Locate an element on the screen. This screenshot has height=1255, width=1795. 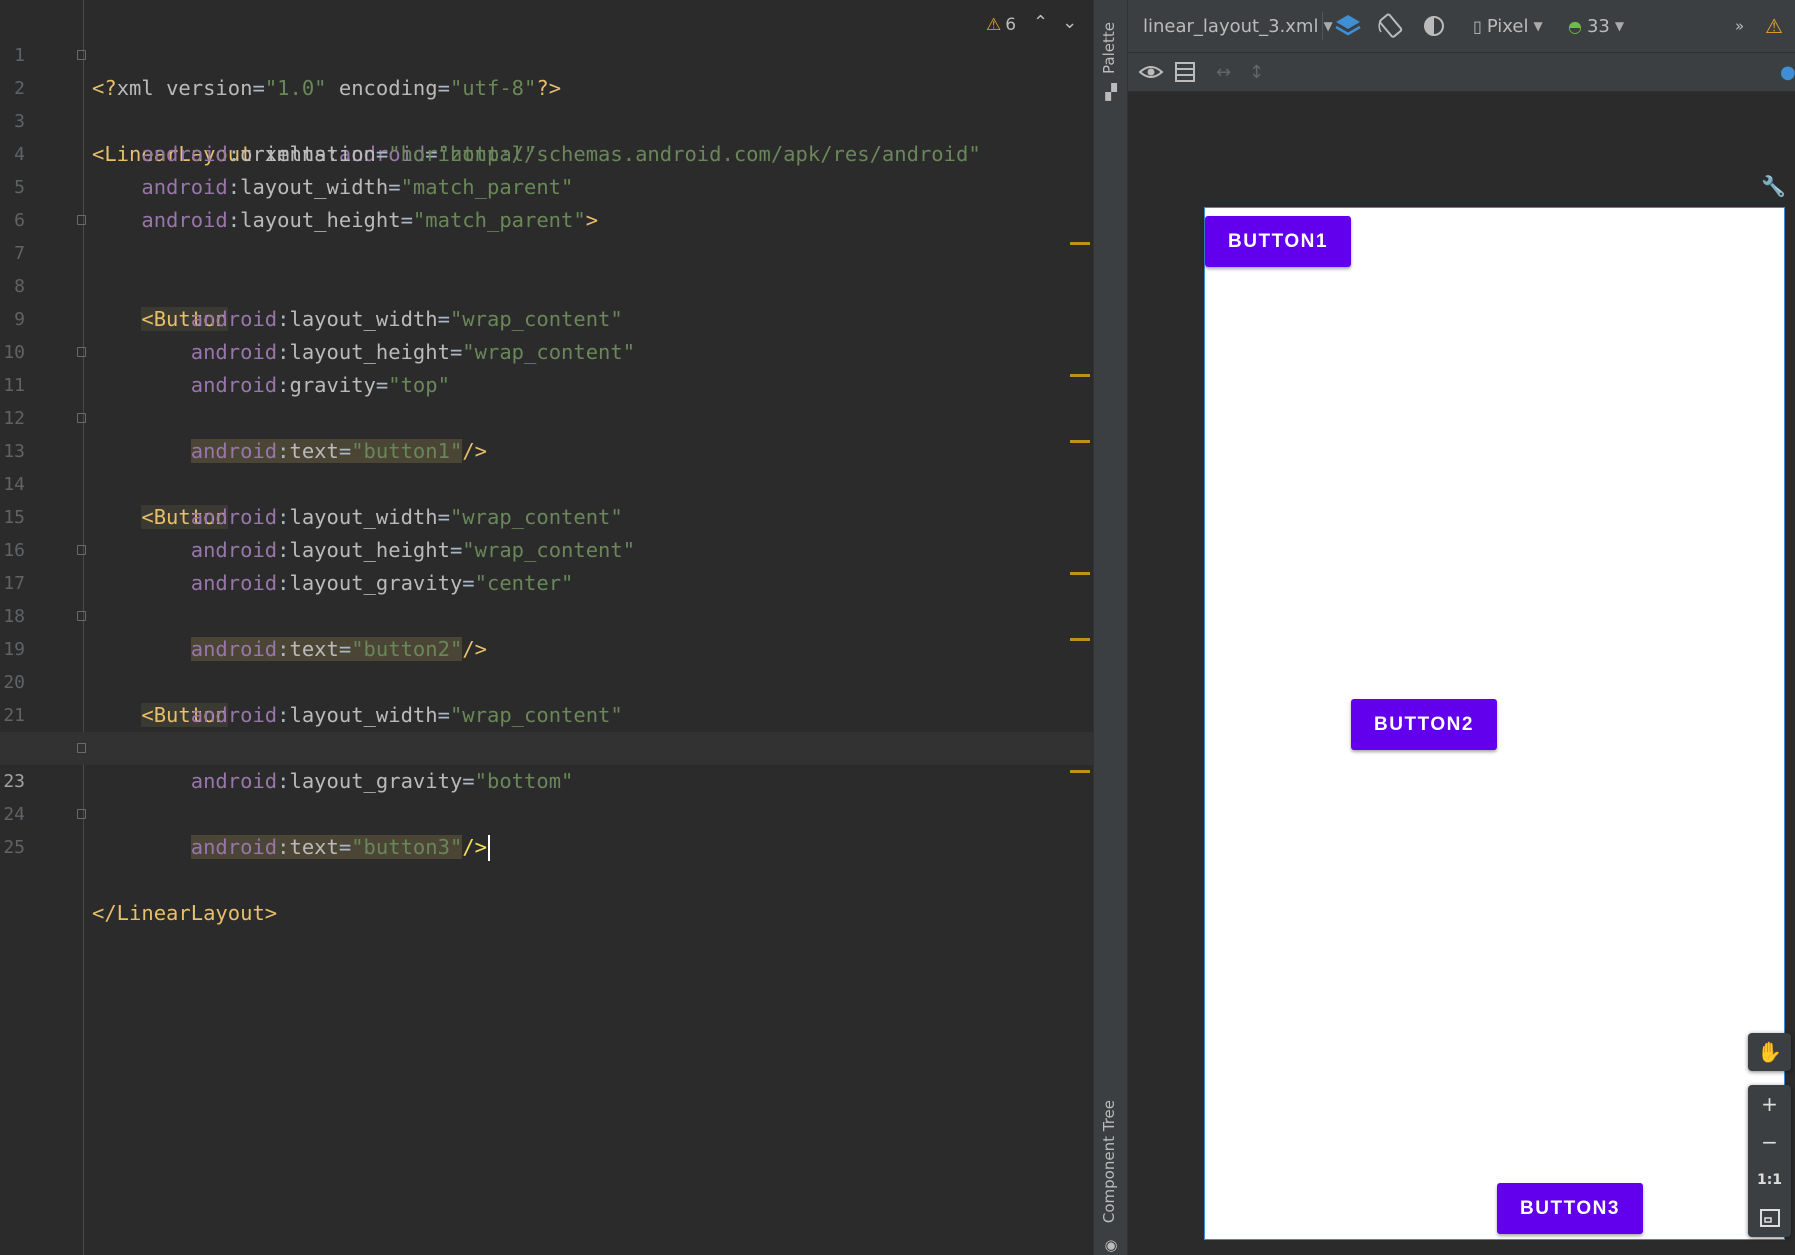
double-chevron-right-icon: » is located at coordinates (1740, 26).